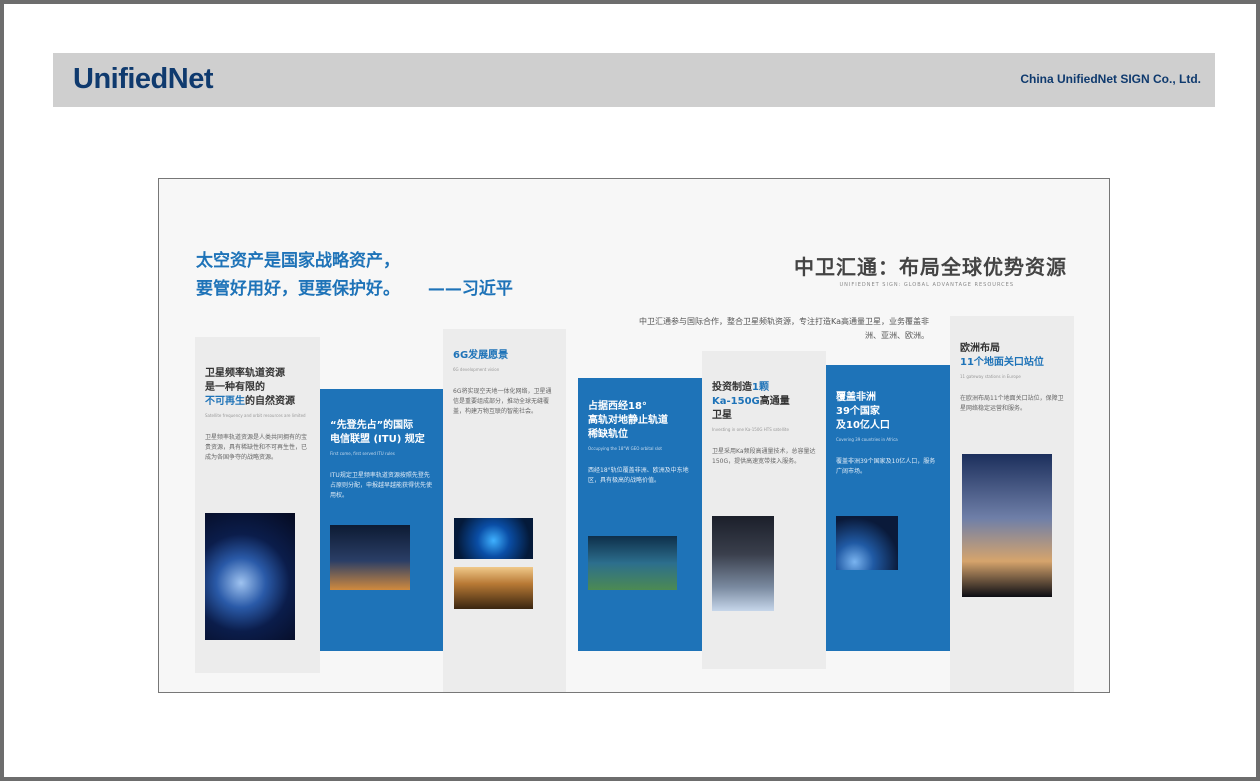 The height and width of the screenshot is (781, 1260). Describe the element at coordinates (235, 387) in the screenshot. I see `panel-title-line: 是一种有限的` at that location.